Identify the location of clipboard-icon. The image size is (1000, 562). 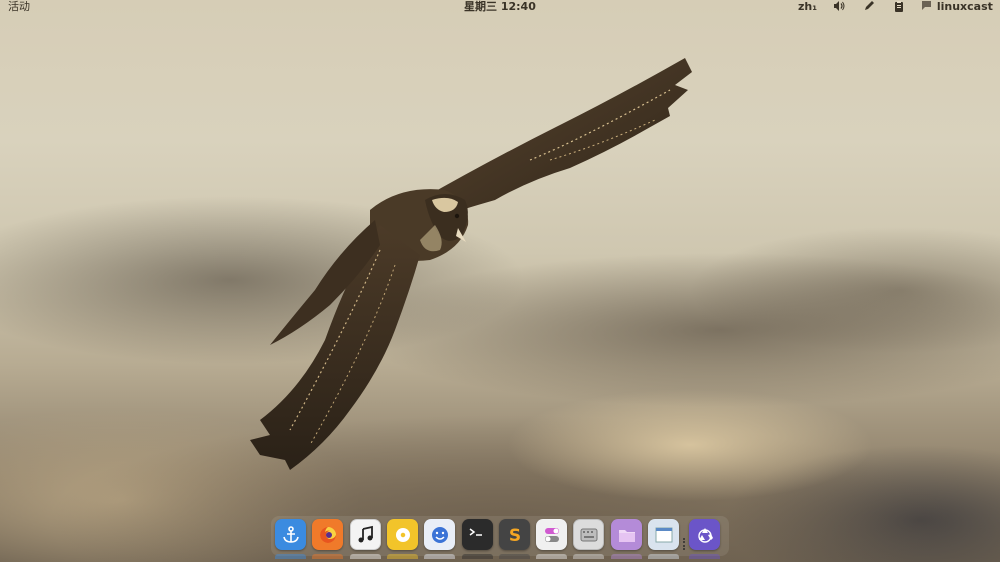
(900, 7).